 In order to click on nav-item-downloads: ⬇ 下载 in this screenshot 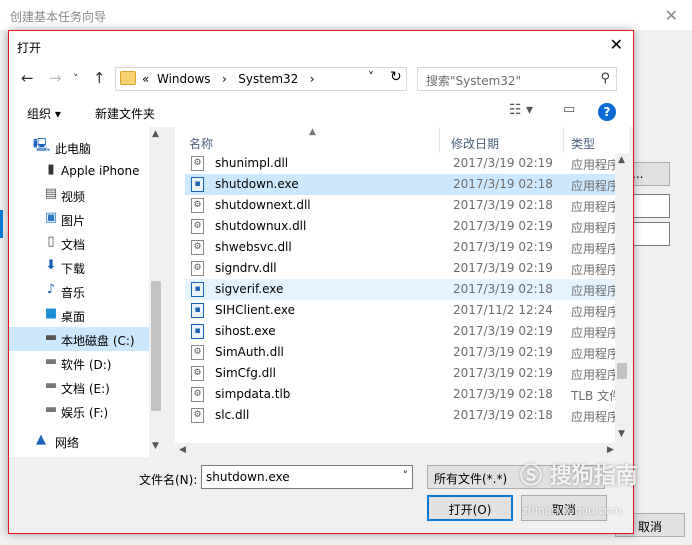, I will do `click(79, 267)`.